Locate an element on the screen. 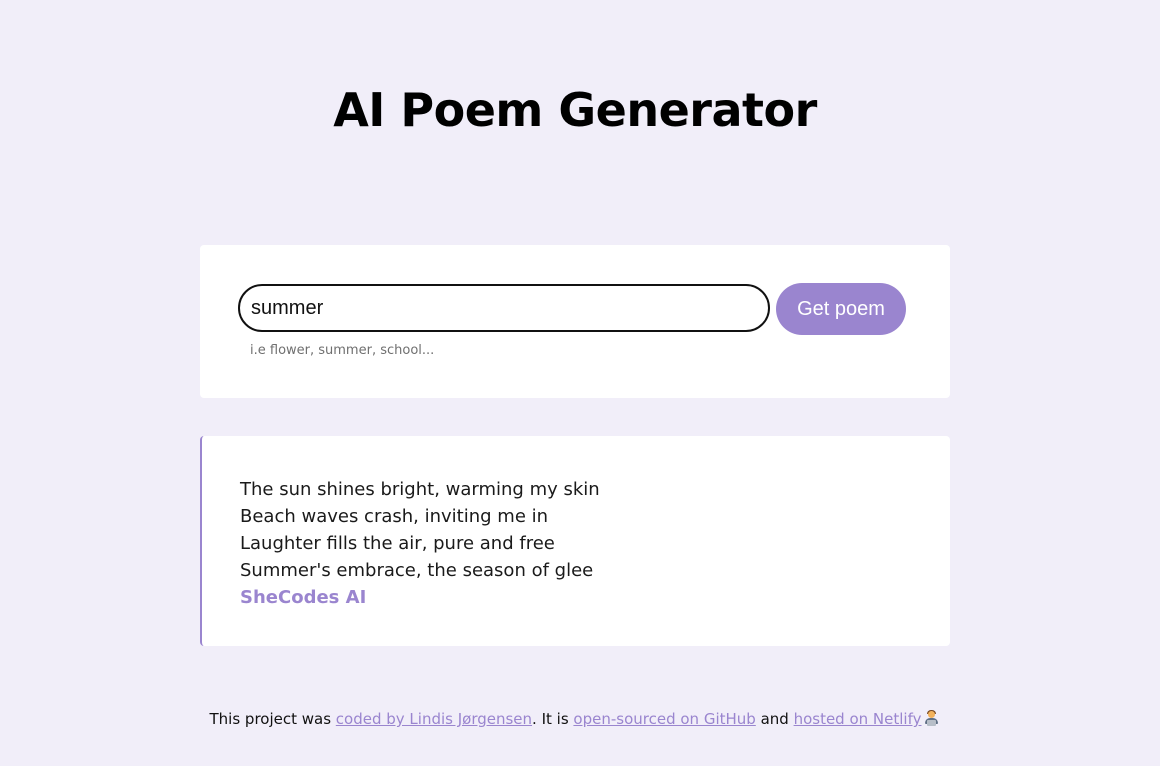 Image resolution: width=1160 pixels, height=766 pixels. poem-line: Summer's embrace, the season of glee is located at coordinates (417, 570).